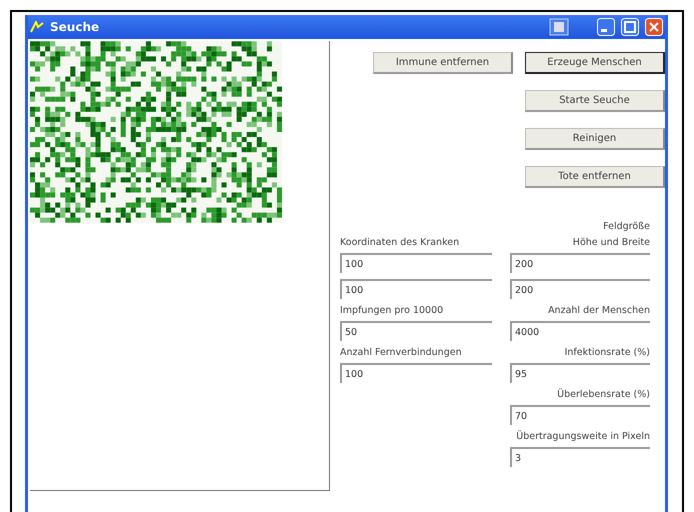 This screenshot has width=694, height=512. What do you see at coordinates (580, 373) in the screenshot?
I see `input-field: 95` at bounding box center [580, 373].